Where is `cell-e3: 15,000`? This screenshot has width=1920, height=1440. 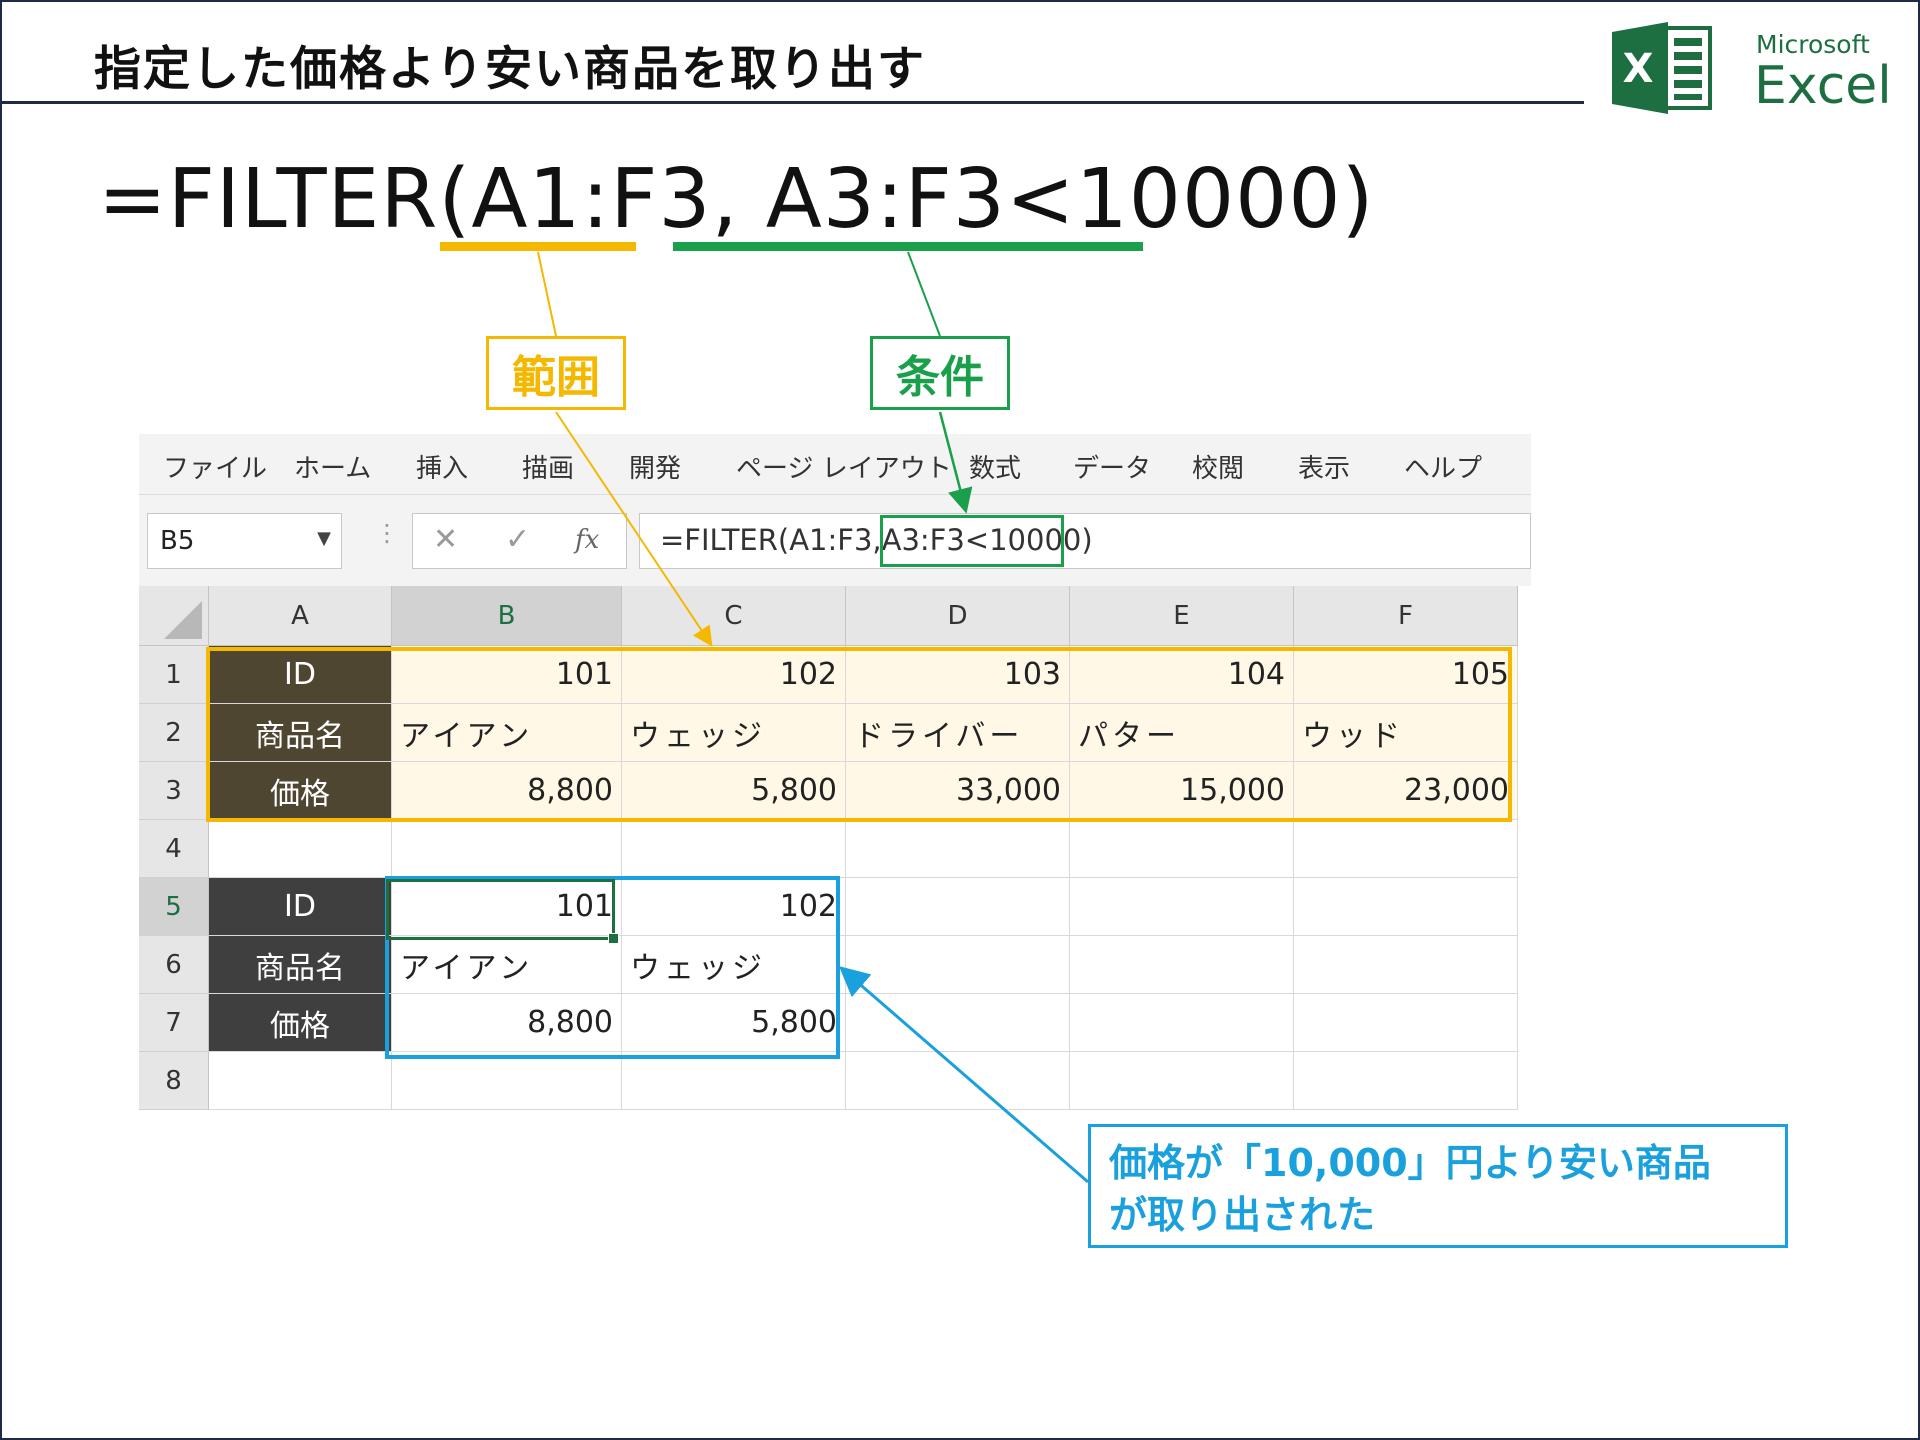 cell-e3: 15,000 is located at coordinates (1182, 791).